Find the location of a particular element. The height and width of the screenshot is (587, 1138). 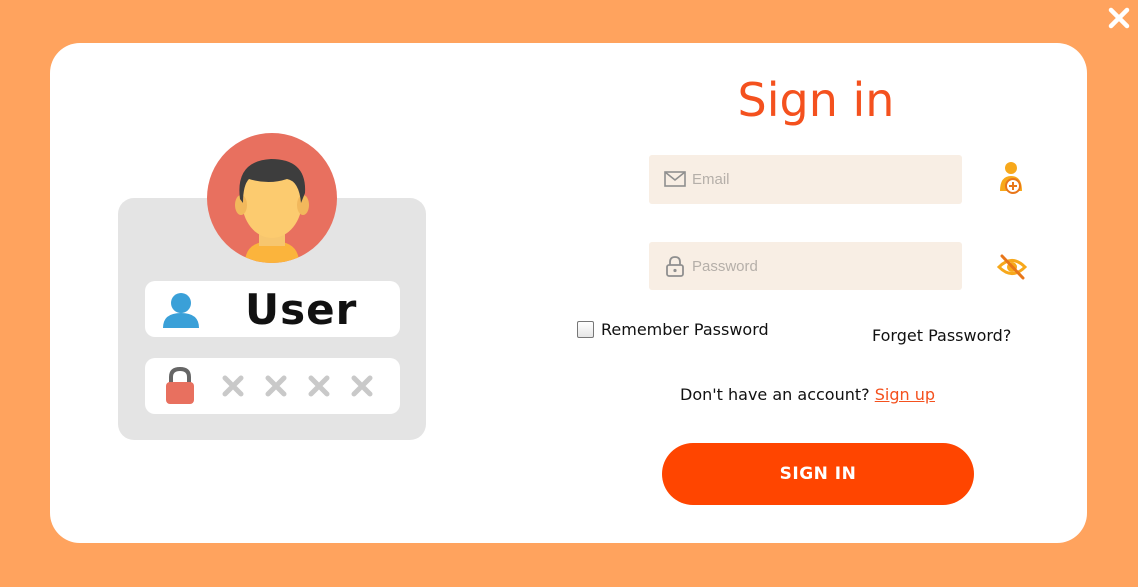

password-field is located at coordinates (805, 266).